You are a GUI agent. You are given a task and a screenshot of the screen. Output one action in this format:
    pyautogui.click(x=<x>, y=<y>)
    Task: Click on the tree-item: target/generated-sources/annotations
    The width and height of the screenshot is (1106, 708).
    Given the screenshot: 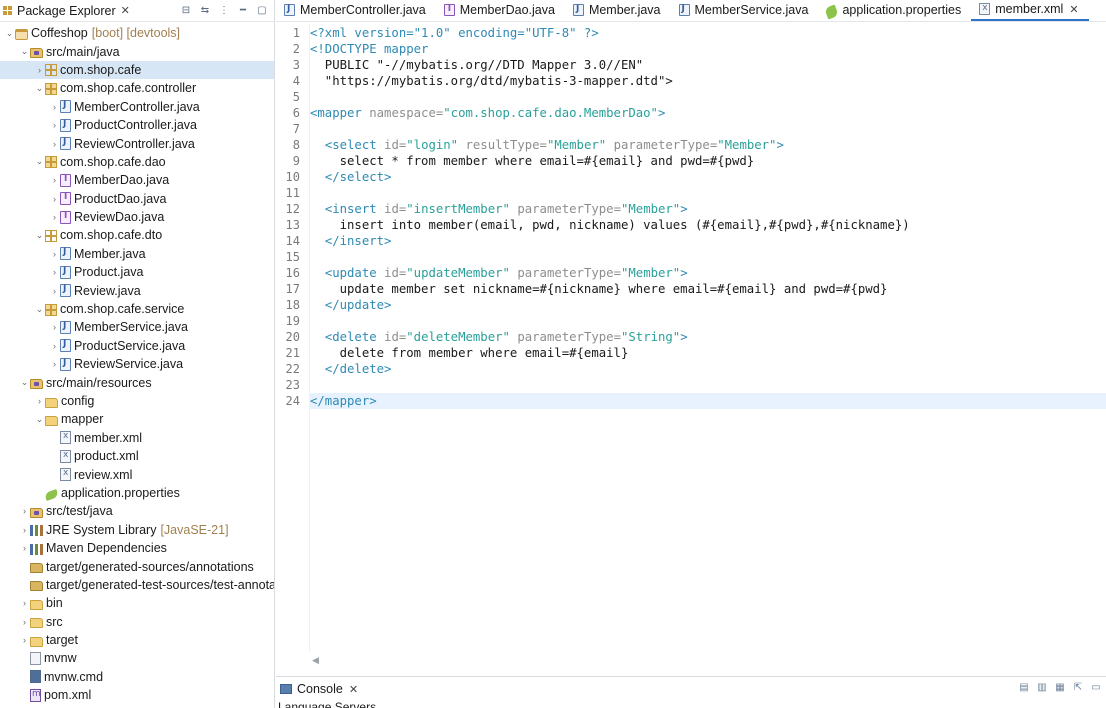 What is the action you would take?
    pyautogui.click(x=137, y=566)
    